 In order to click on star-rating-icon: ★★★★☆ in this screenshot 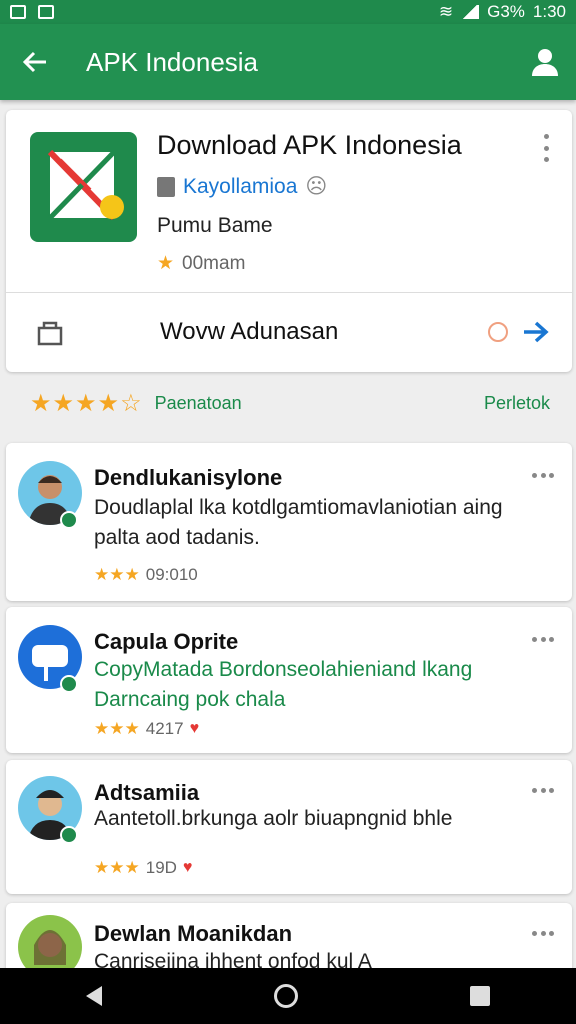, I will do `click(86, 403)`.